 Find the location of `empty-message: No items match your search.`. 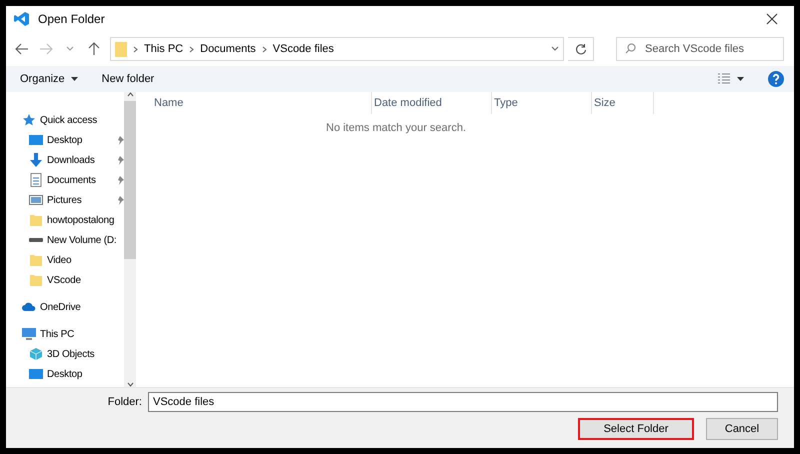

empty-message: No items match your search. is located at coordinates (396, 128).